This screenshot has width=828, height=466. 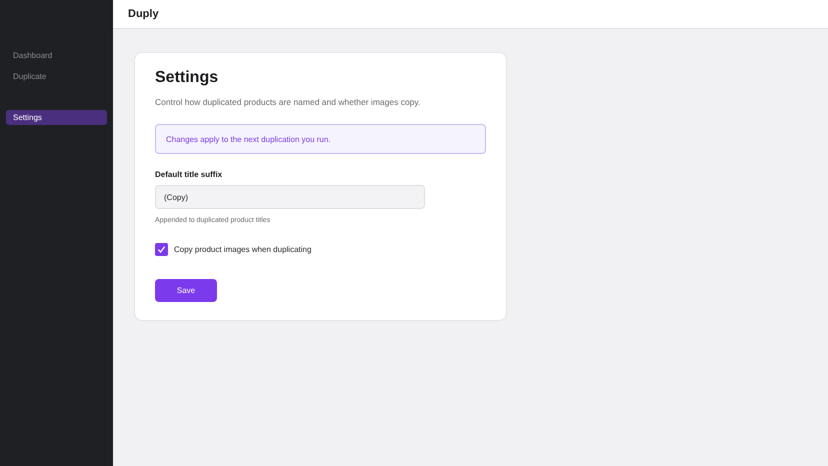 I want to click on suffix-input: (Copy), so click(x=290, y=197).